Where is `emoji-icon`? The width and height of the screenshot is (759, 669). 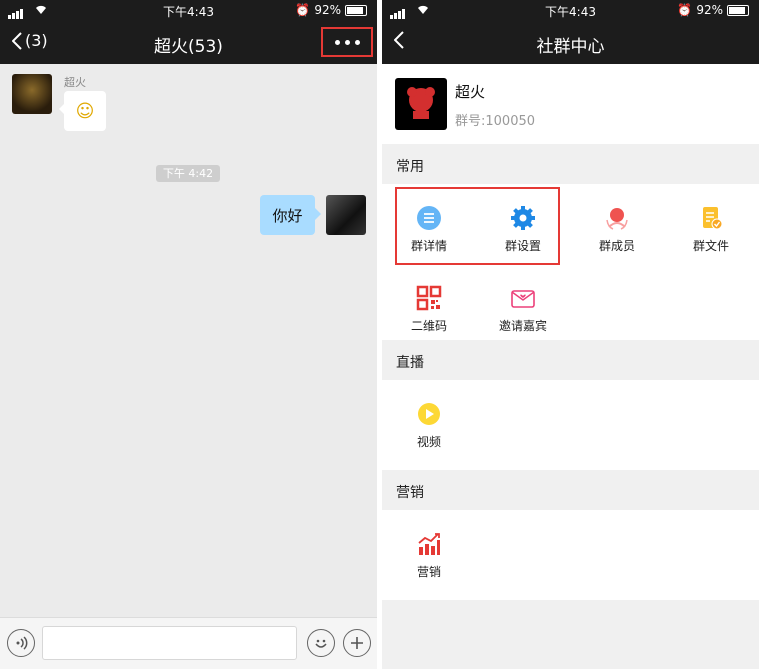
emoji-icon is located at coordinates (321, 643).